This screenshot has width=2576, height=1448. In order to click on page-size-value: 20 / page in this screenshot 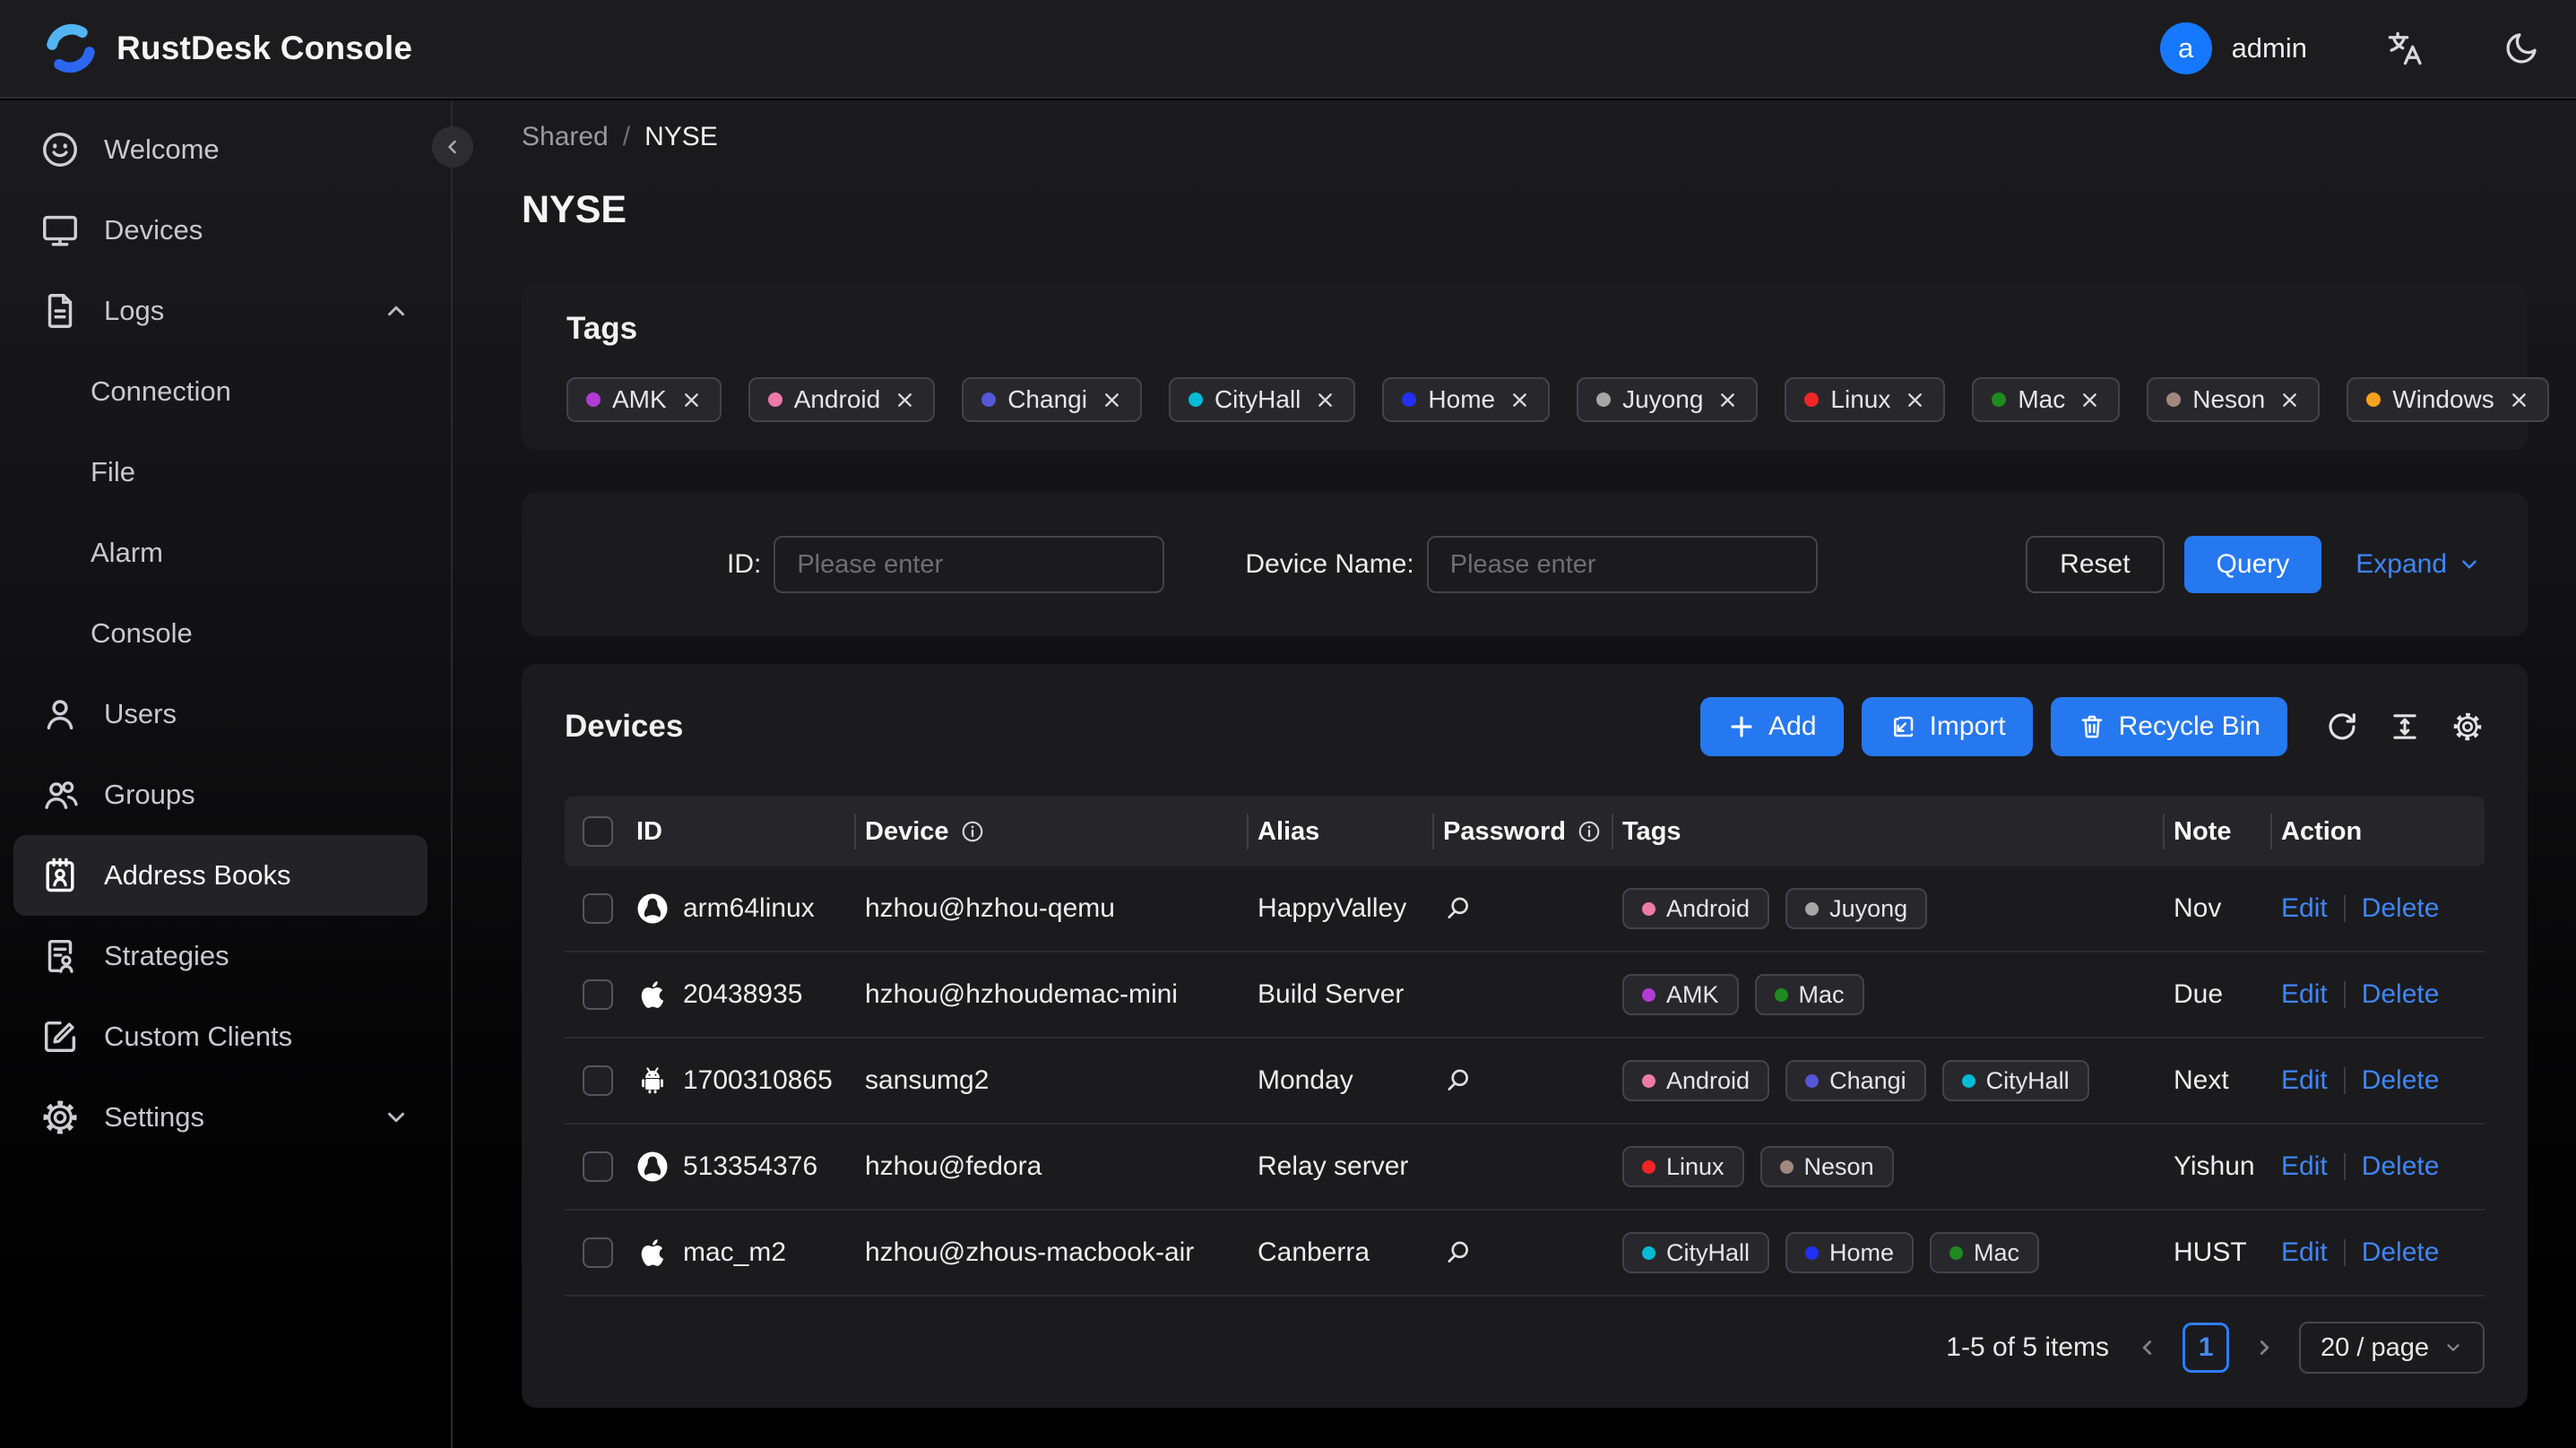, I will do `click(2375, 1347)`.